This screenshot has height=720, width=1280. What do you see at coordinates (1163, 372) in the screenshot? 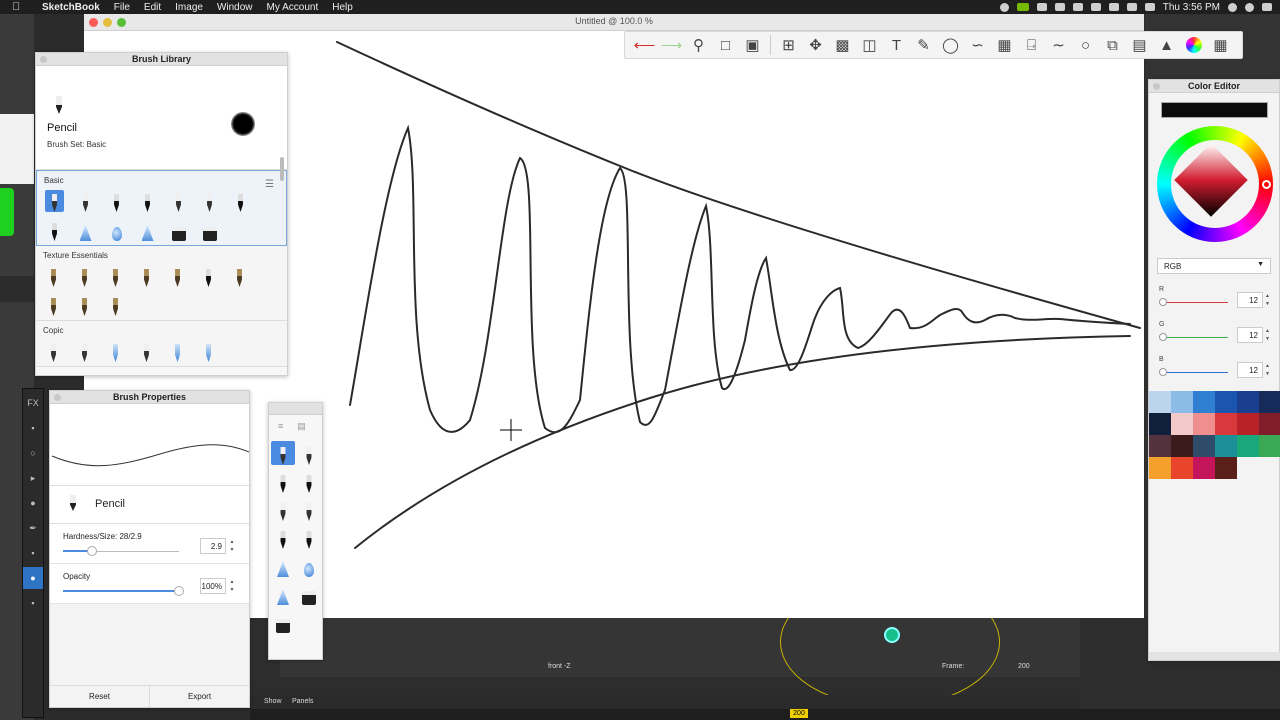
I see `blue-slider-knob` at bounding box center [1163, 372].